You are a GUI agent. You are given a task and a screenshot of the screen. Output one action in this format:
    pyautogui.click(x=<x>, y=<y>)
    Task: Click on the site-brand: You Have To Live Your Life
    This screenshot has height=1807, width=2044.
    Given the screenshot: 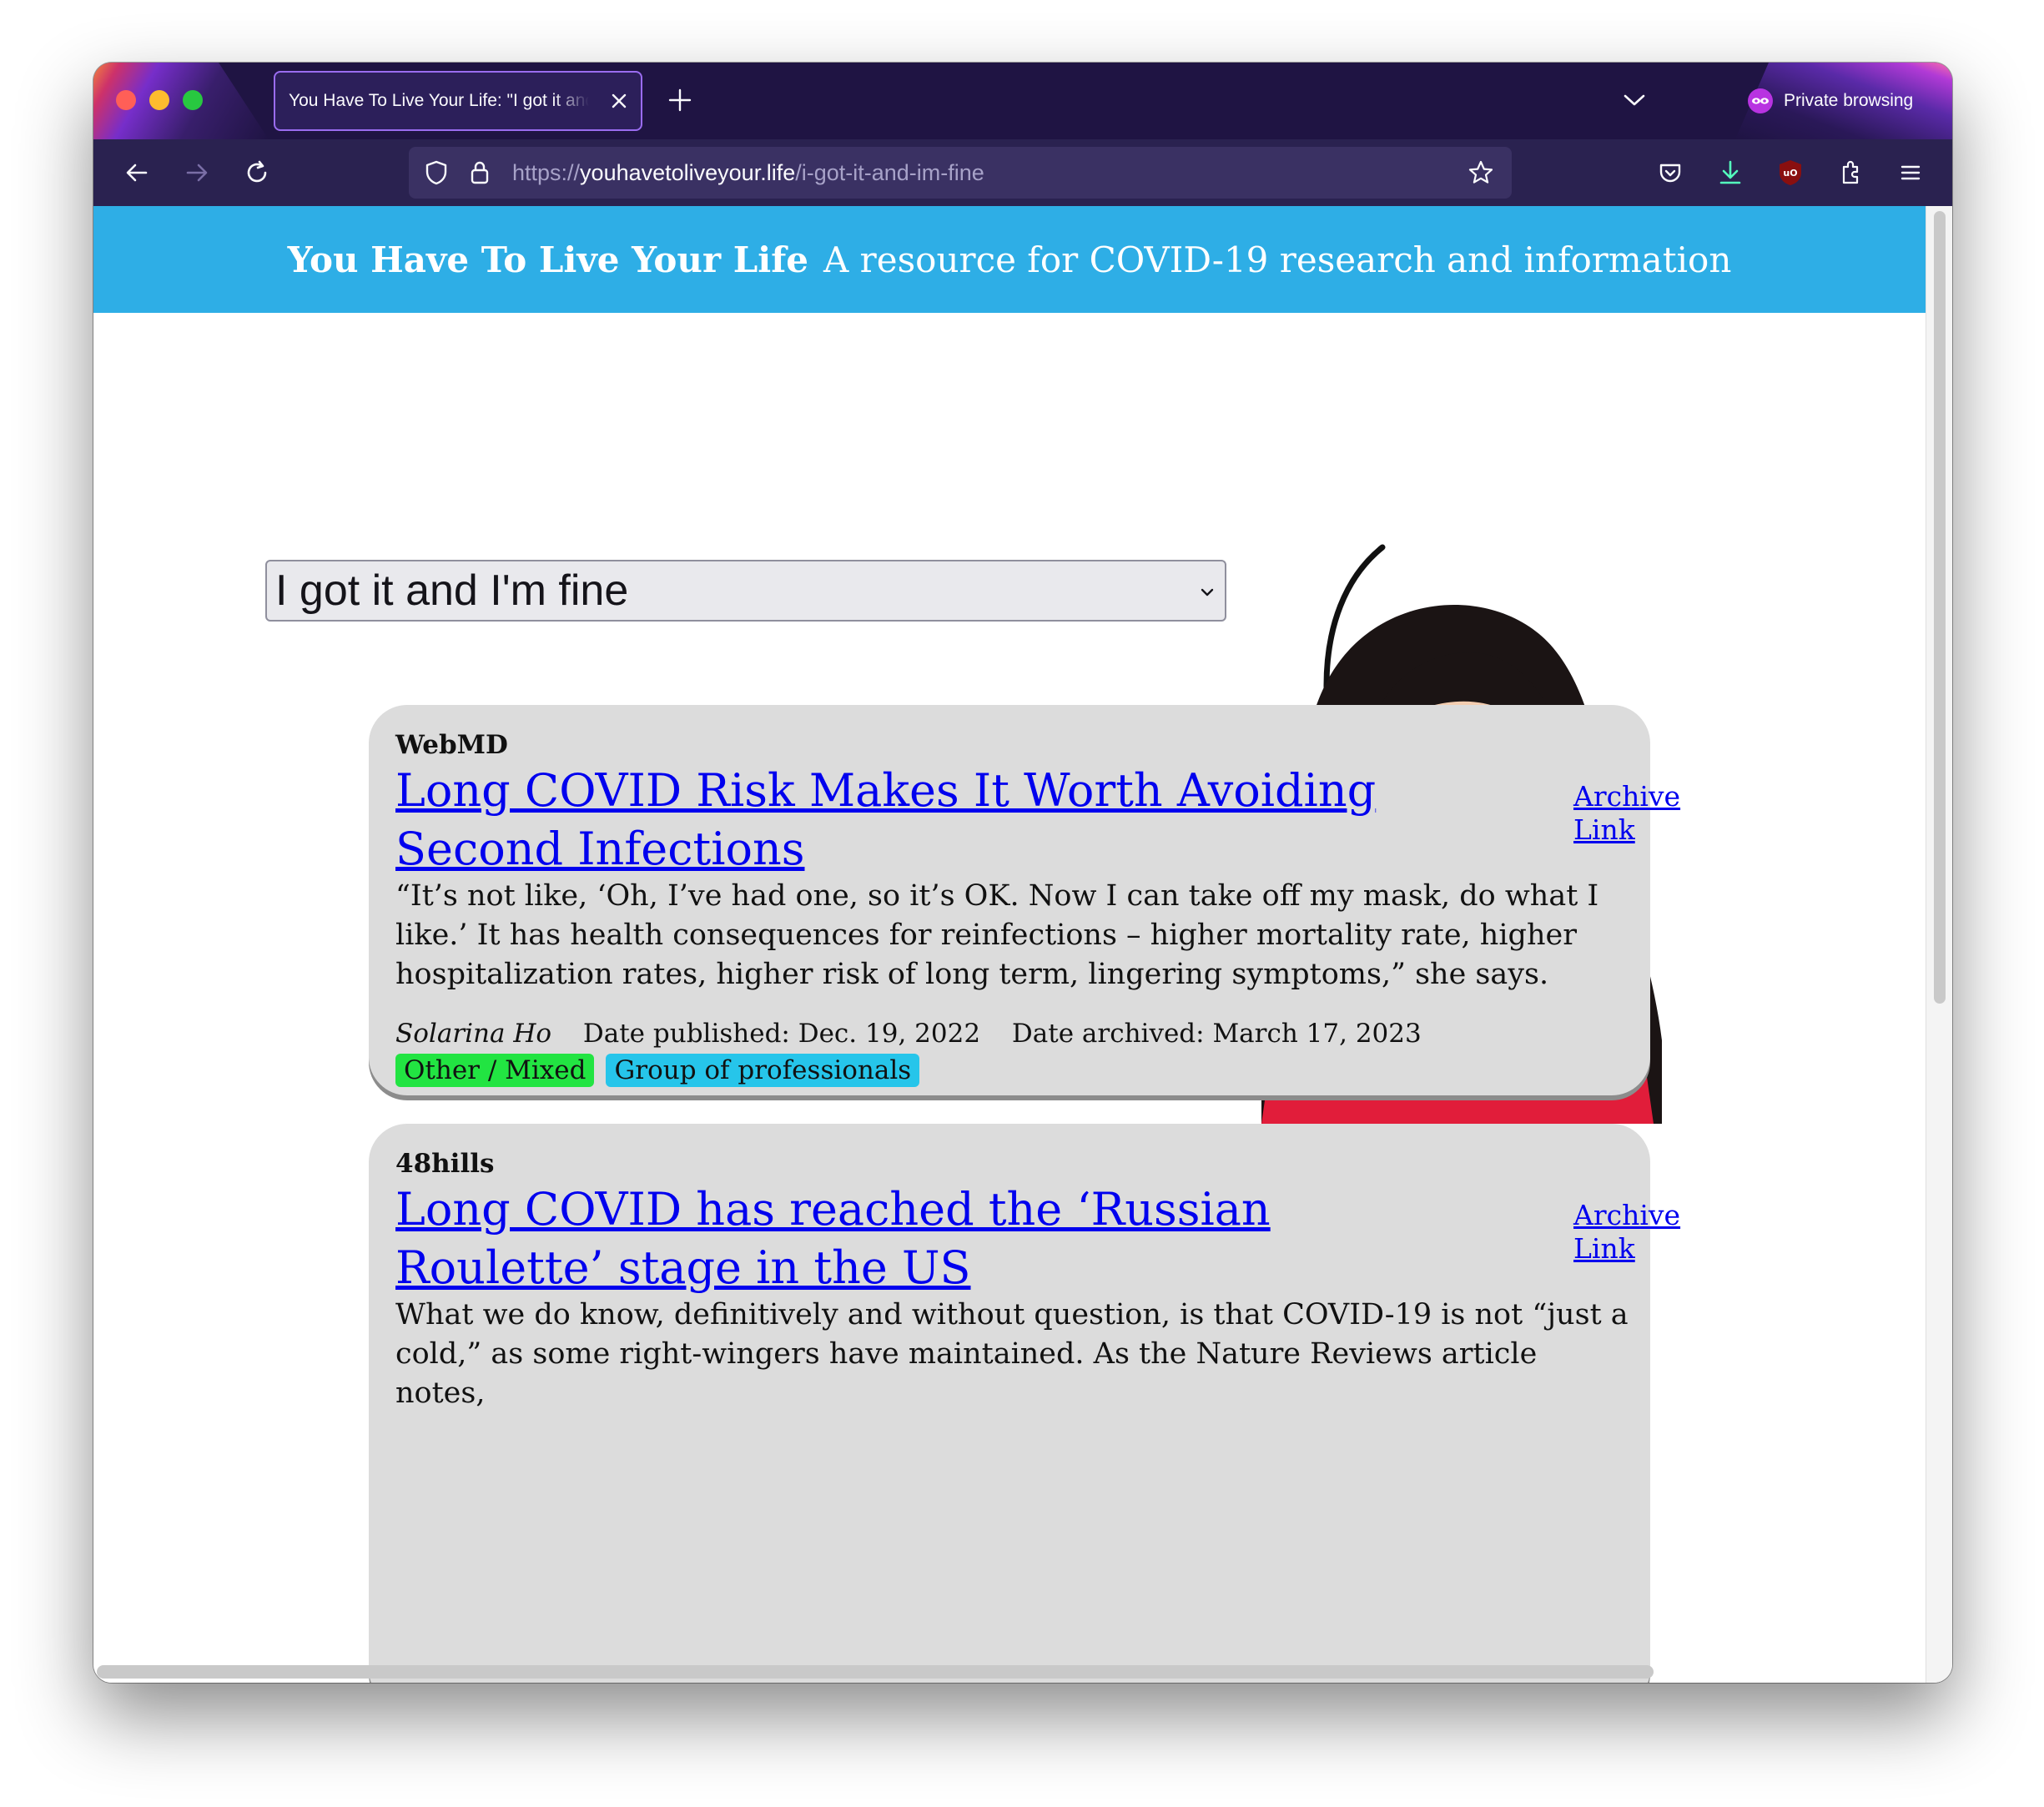 What is the action you would take?
    pyautogui.click(x=548, y=259)
    